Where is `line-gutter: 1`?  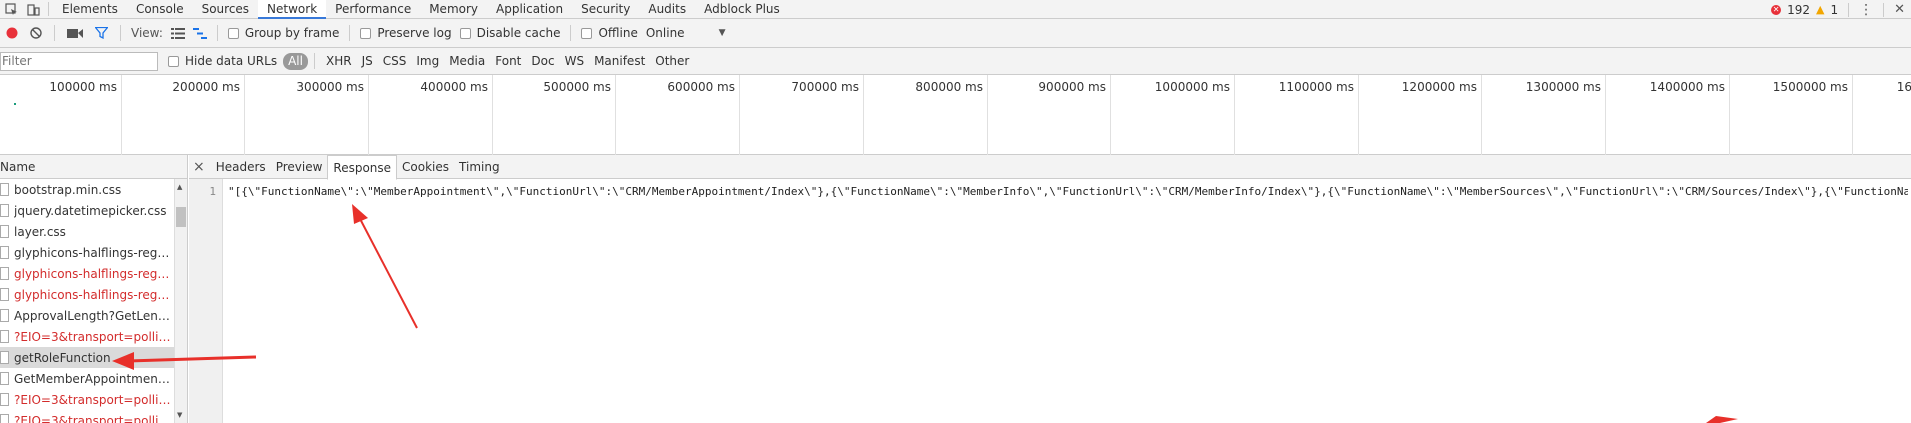
line-gutter: 1 is located at coordinates (206, 301).